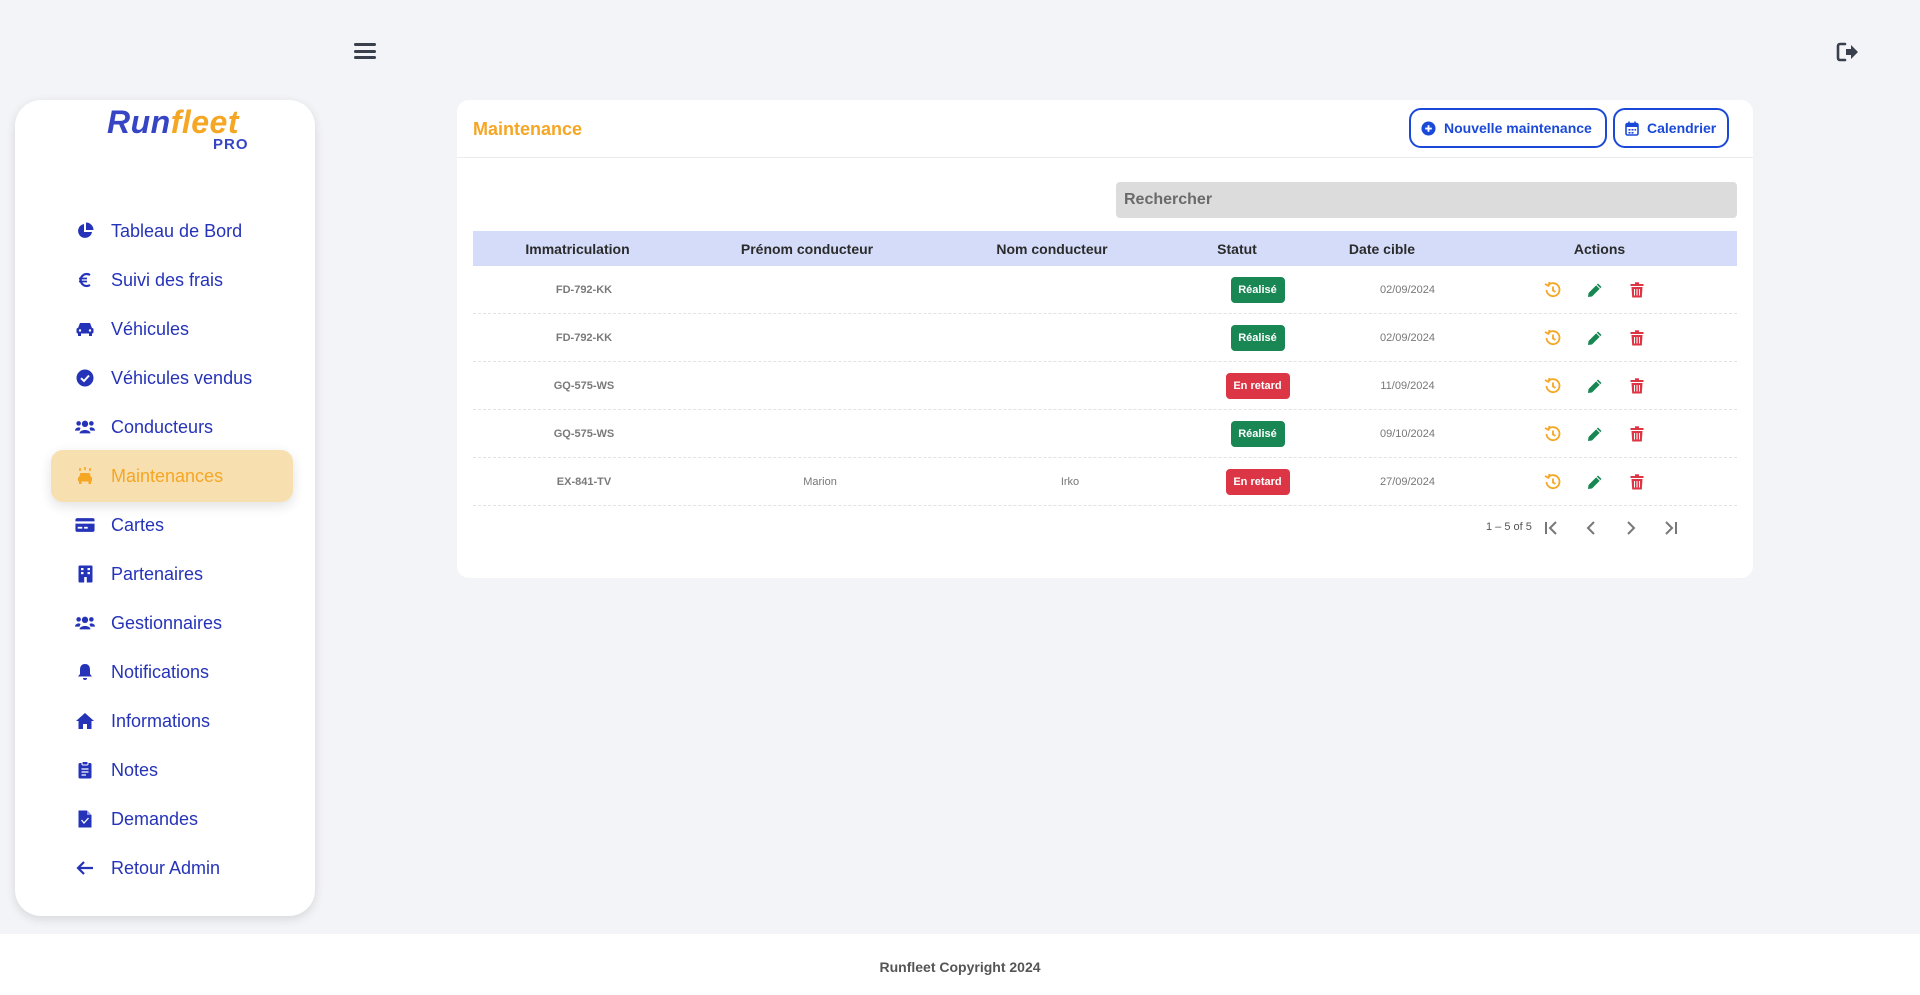 The width and height of the screenshot is (1920, 995). Describe the element at coordinates (135, 769) in the screenshot. I see `sidebar-item-label: Notes` at that location.